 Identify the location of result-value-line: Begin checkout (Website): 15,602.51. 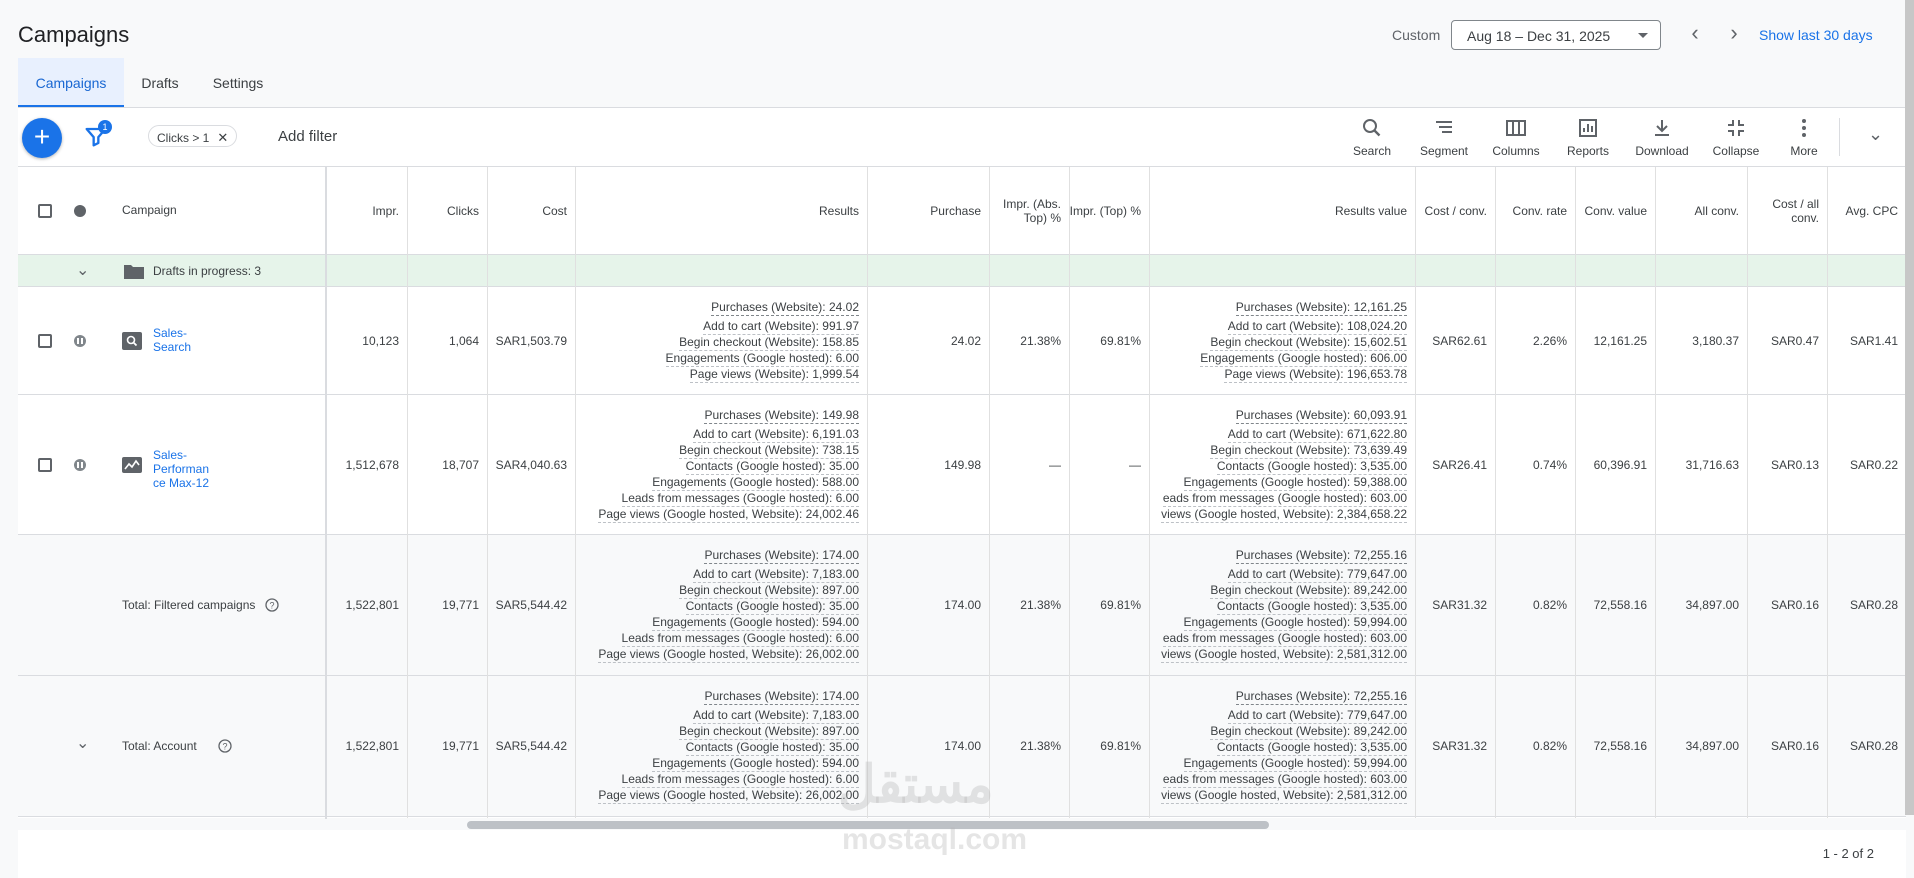
(1308, 343).